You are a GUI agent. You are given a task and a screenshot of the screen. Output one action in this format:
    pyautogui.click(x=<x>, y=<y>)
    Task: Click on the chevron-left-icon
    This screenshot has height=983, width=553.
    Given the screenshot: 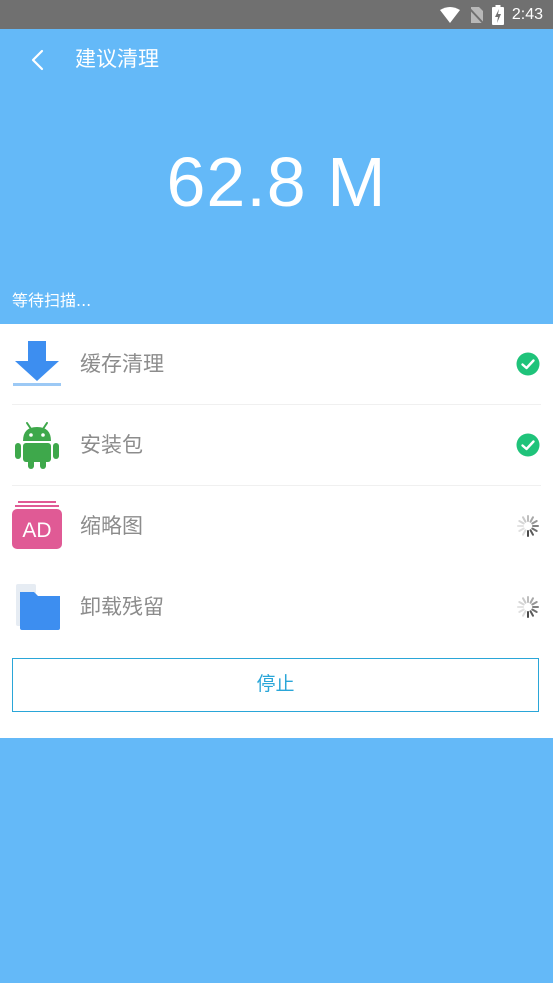 What is the action you would take?
    pyautogui.click(x=37, y=60)
    